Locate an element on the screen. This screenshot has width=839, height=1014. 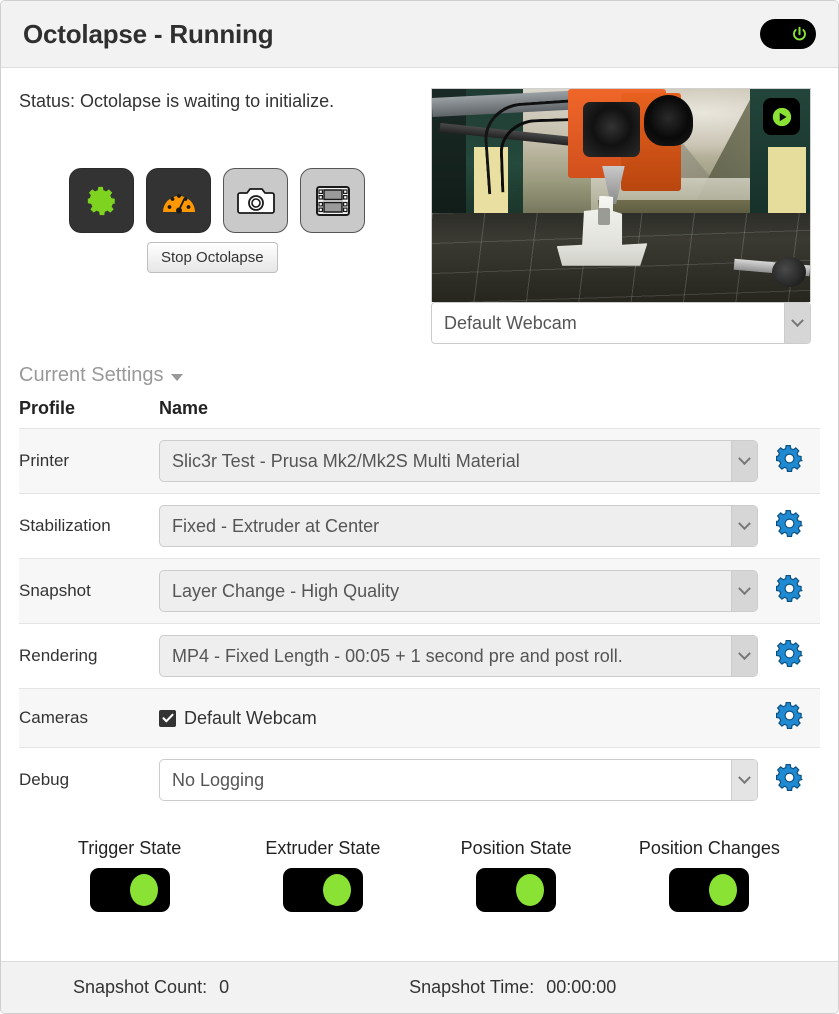
snapshot-button is located at coordinates (255, 200).